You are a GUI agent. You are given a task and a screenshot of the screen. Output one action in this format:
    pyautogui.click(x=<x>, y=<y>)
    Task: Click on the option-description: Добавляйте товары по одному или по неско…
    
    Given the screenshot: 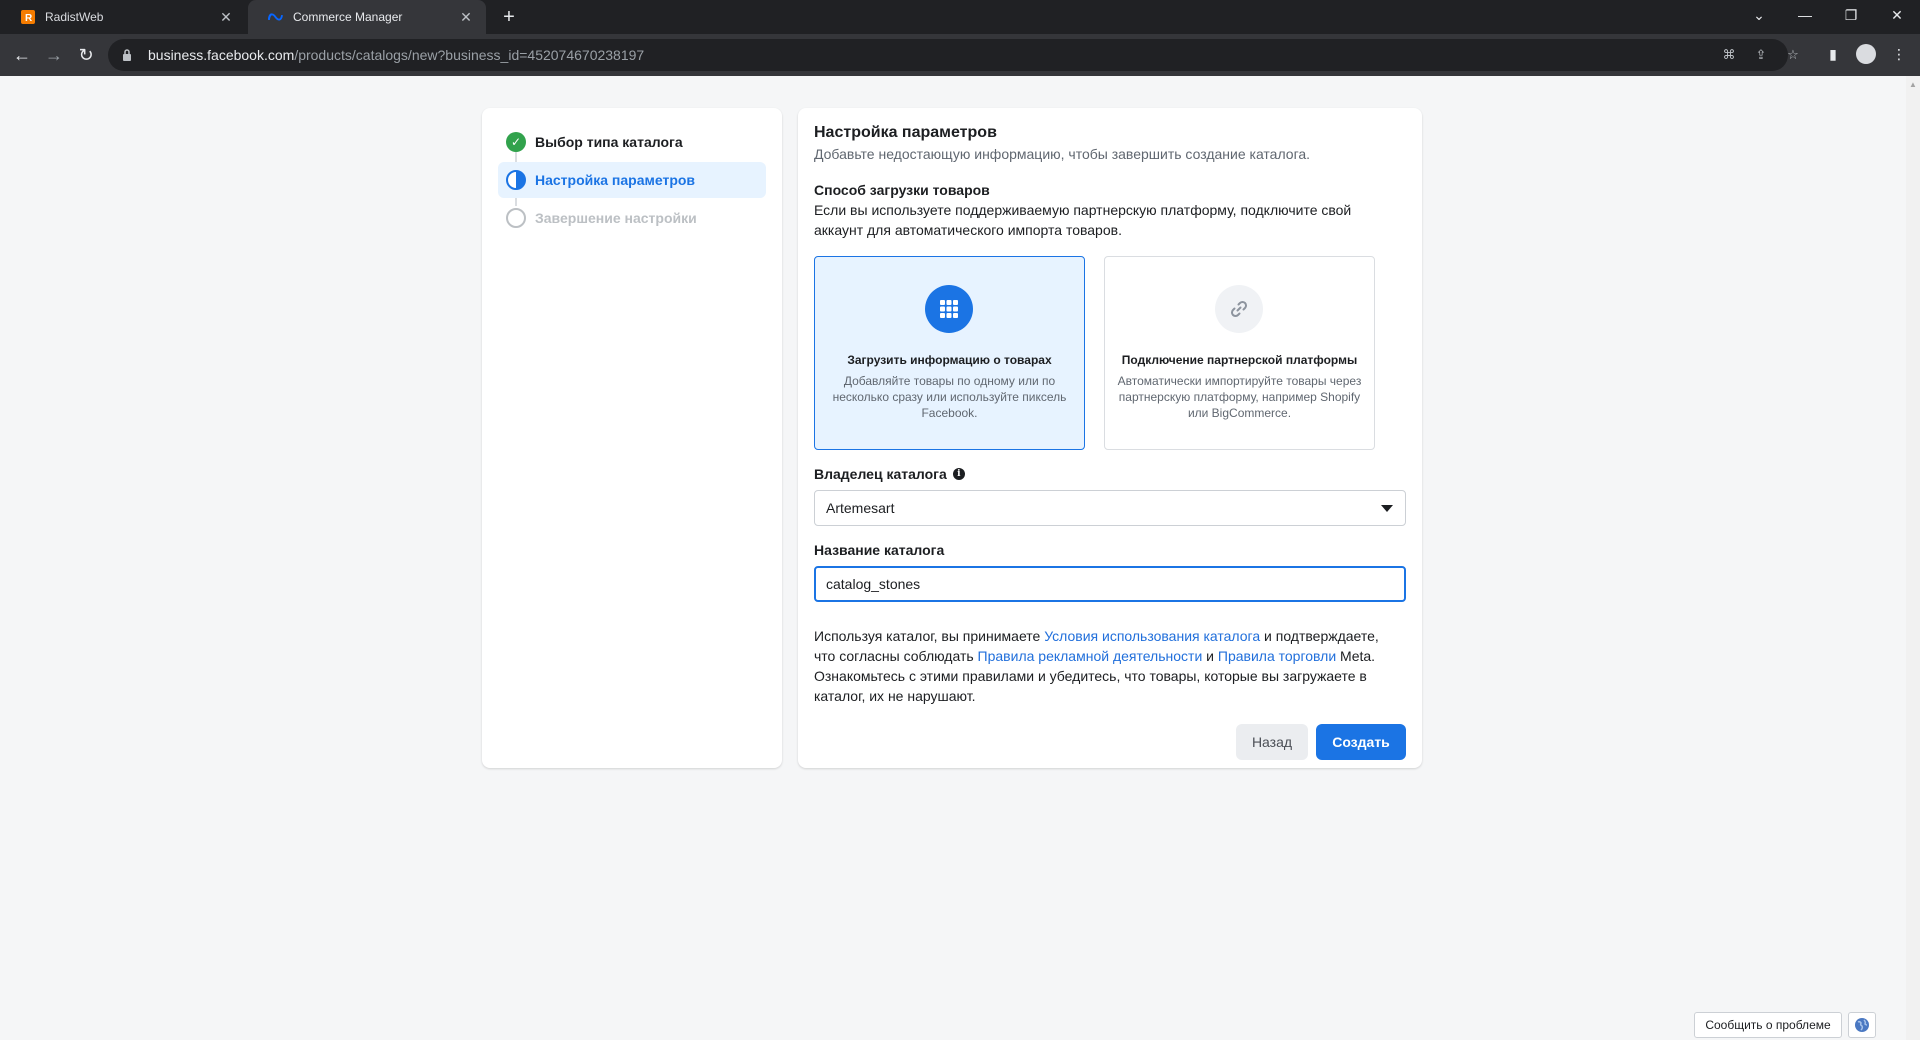 What is the action you would take?
    pyautogui.click(x=949, y=397)
    